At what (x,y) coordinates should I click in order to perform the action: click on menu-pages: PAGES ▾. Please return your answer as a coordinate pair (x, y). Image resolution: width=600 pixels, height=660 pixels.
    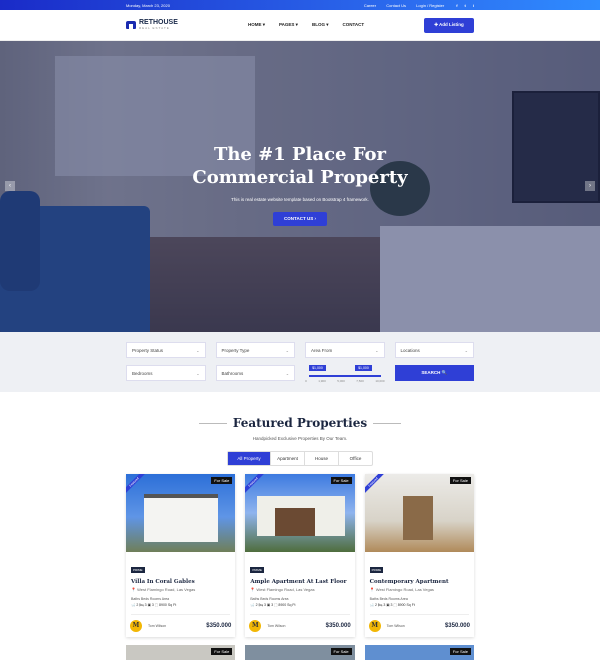
    Looking at the image, I should click on (288, 25).